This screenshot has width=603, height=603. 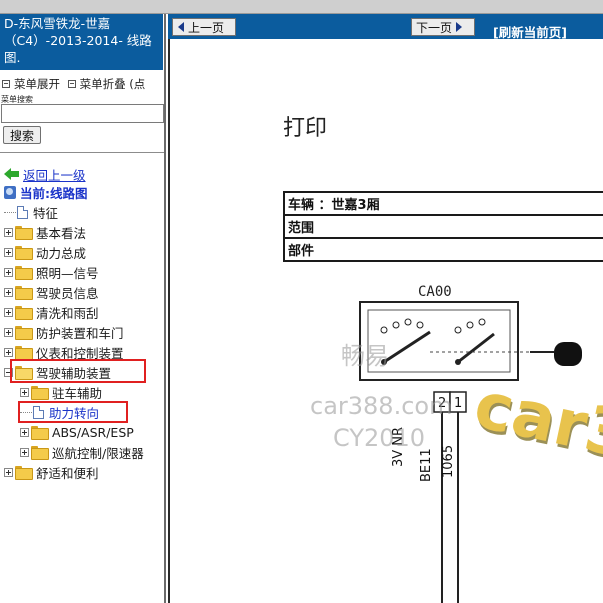 I want to click on refresh-page-link: [刷新当前页], so click(x=530, y=31).